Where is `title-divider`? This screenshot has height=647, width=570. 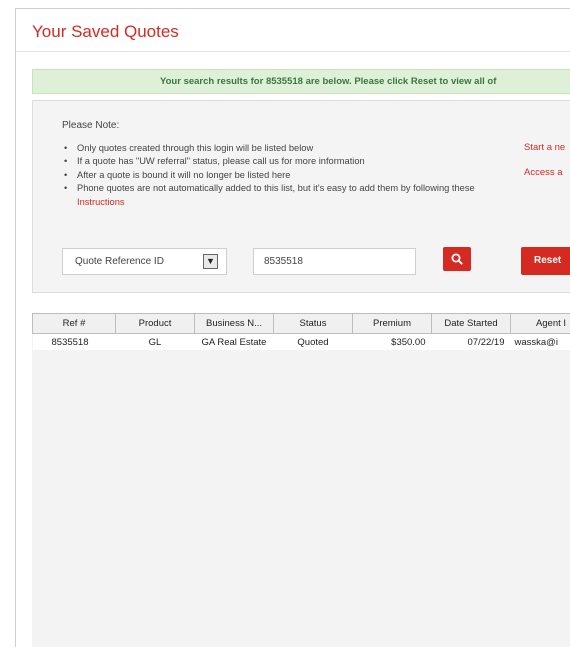 title-divider is located at coordinates (293, 51).